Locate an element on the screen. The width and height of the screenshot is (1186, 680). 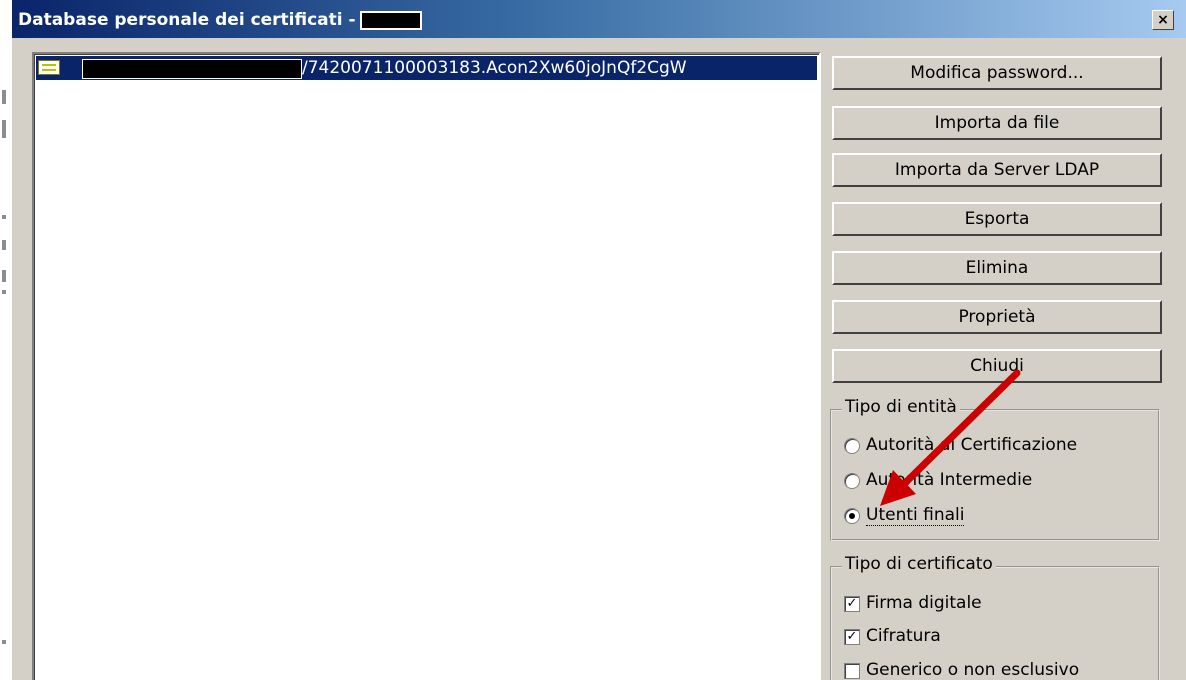
title-bar: Database personale dei certificati - × is located at coordinates (599, 19).